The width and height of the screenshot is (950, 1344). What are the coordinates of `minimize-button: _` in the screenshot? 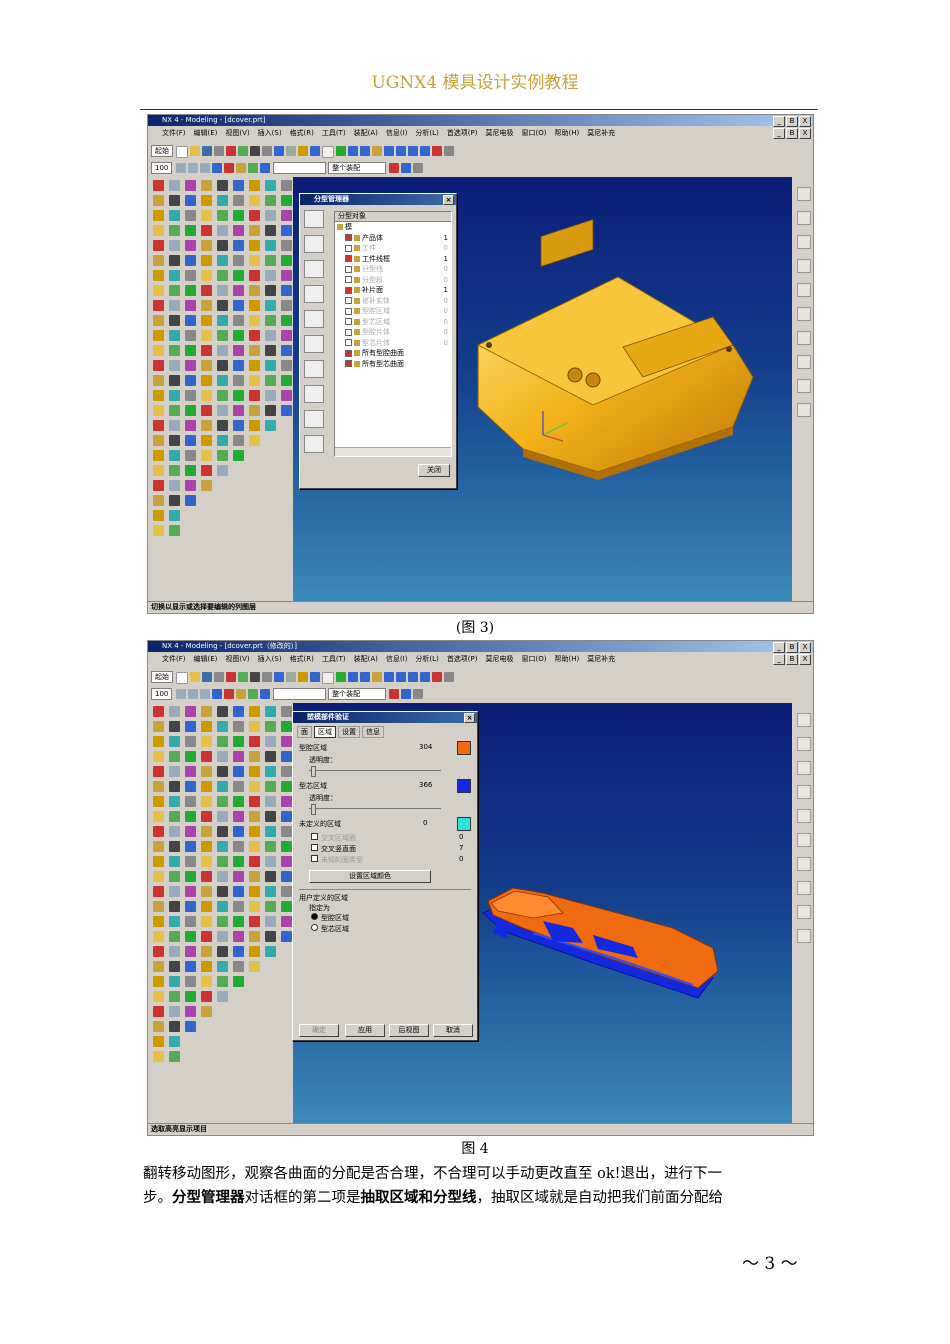 It's located at (779, 647).